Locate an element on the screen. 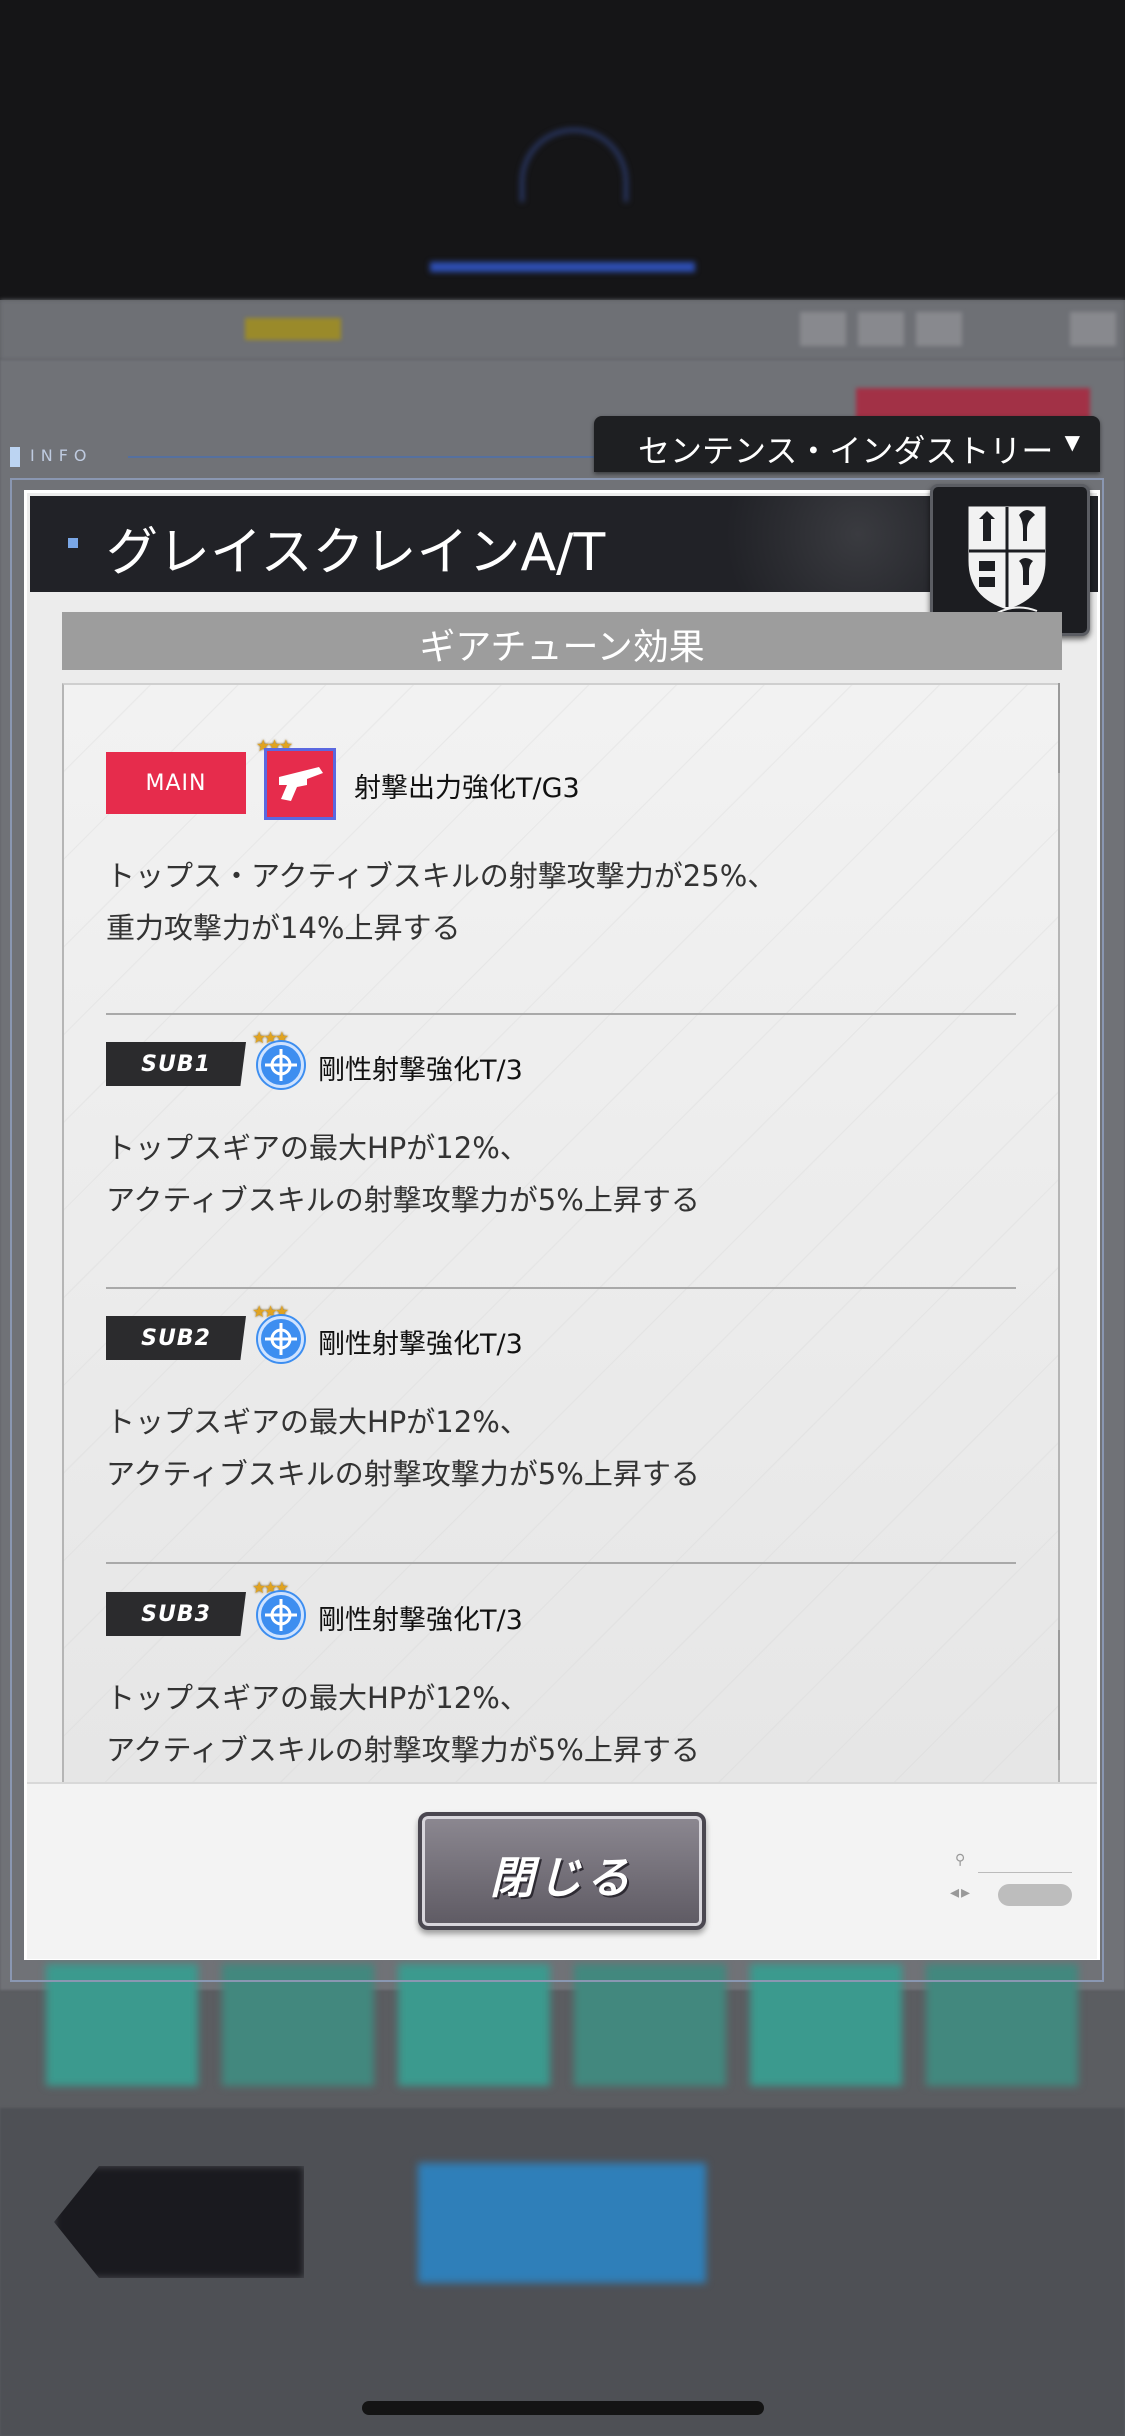 This screenshot has width=1125, height=2436. scrollbar-bottom is located at coordinates (1059, 1695).